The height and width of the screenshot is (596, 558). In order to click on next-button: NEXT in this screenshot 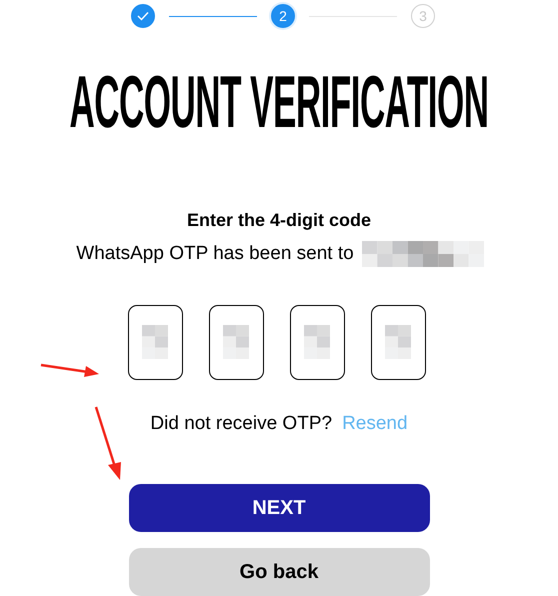, I will do `click(279, 508)`.